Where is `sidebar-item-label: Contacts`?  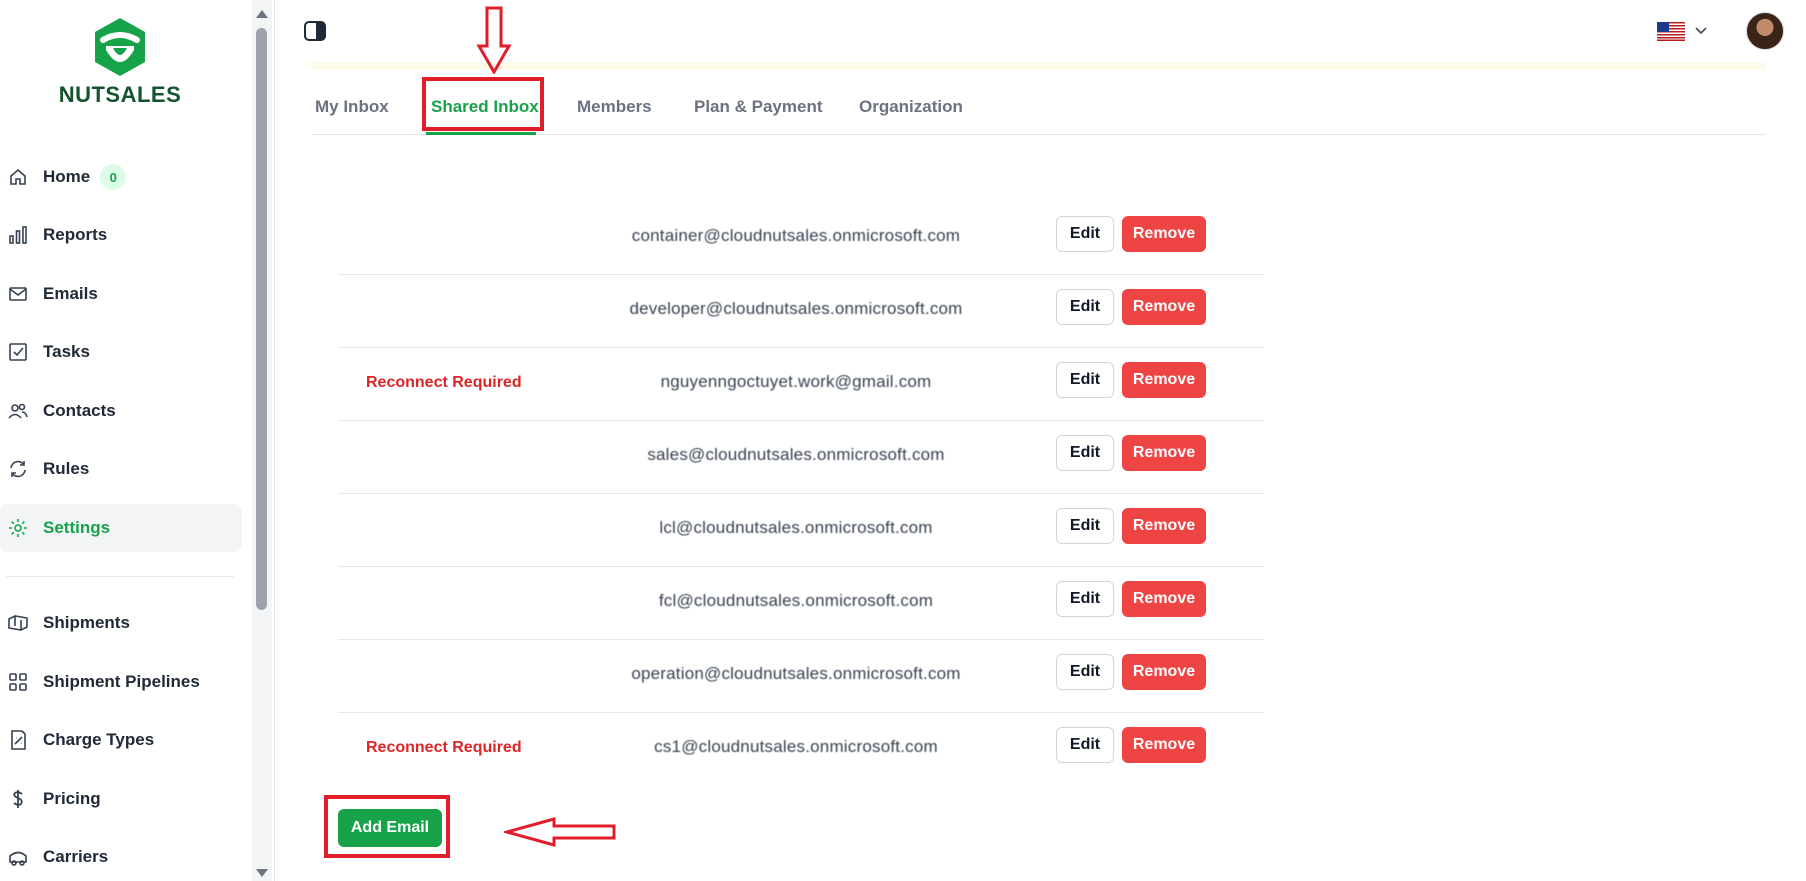 sidebar-item-label: Contacts is located at coordinates (79, 410).